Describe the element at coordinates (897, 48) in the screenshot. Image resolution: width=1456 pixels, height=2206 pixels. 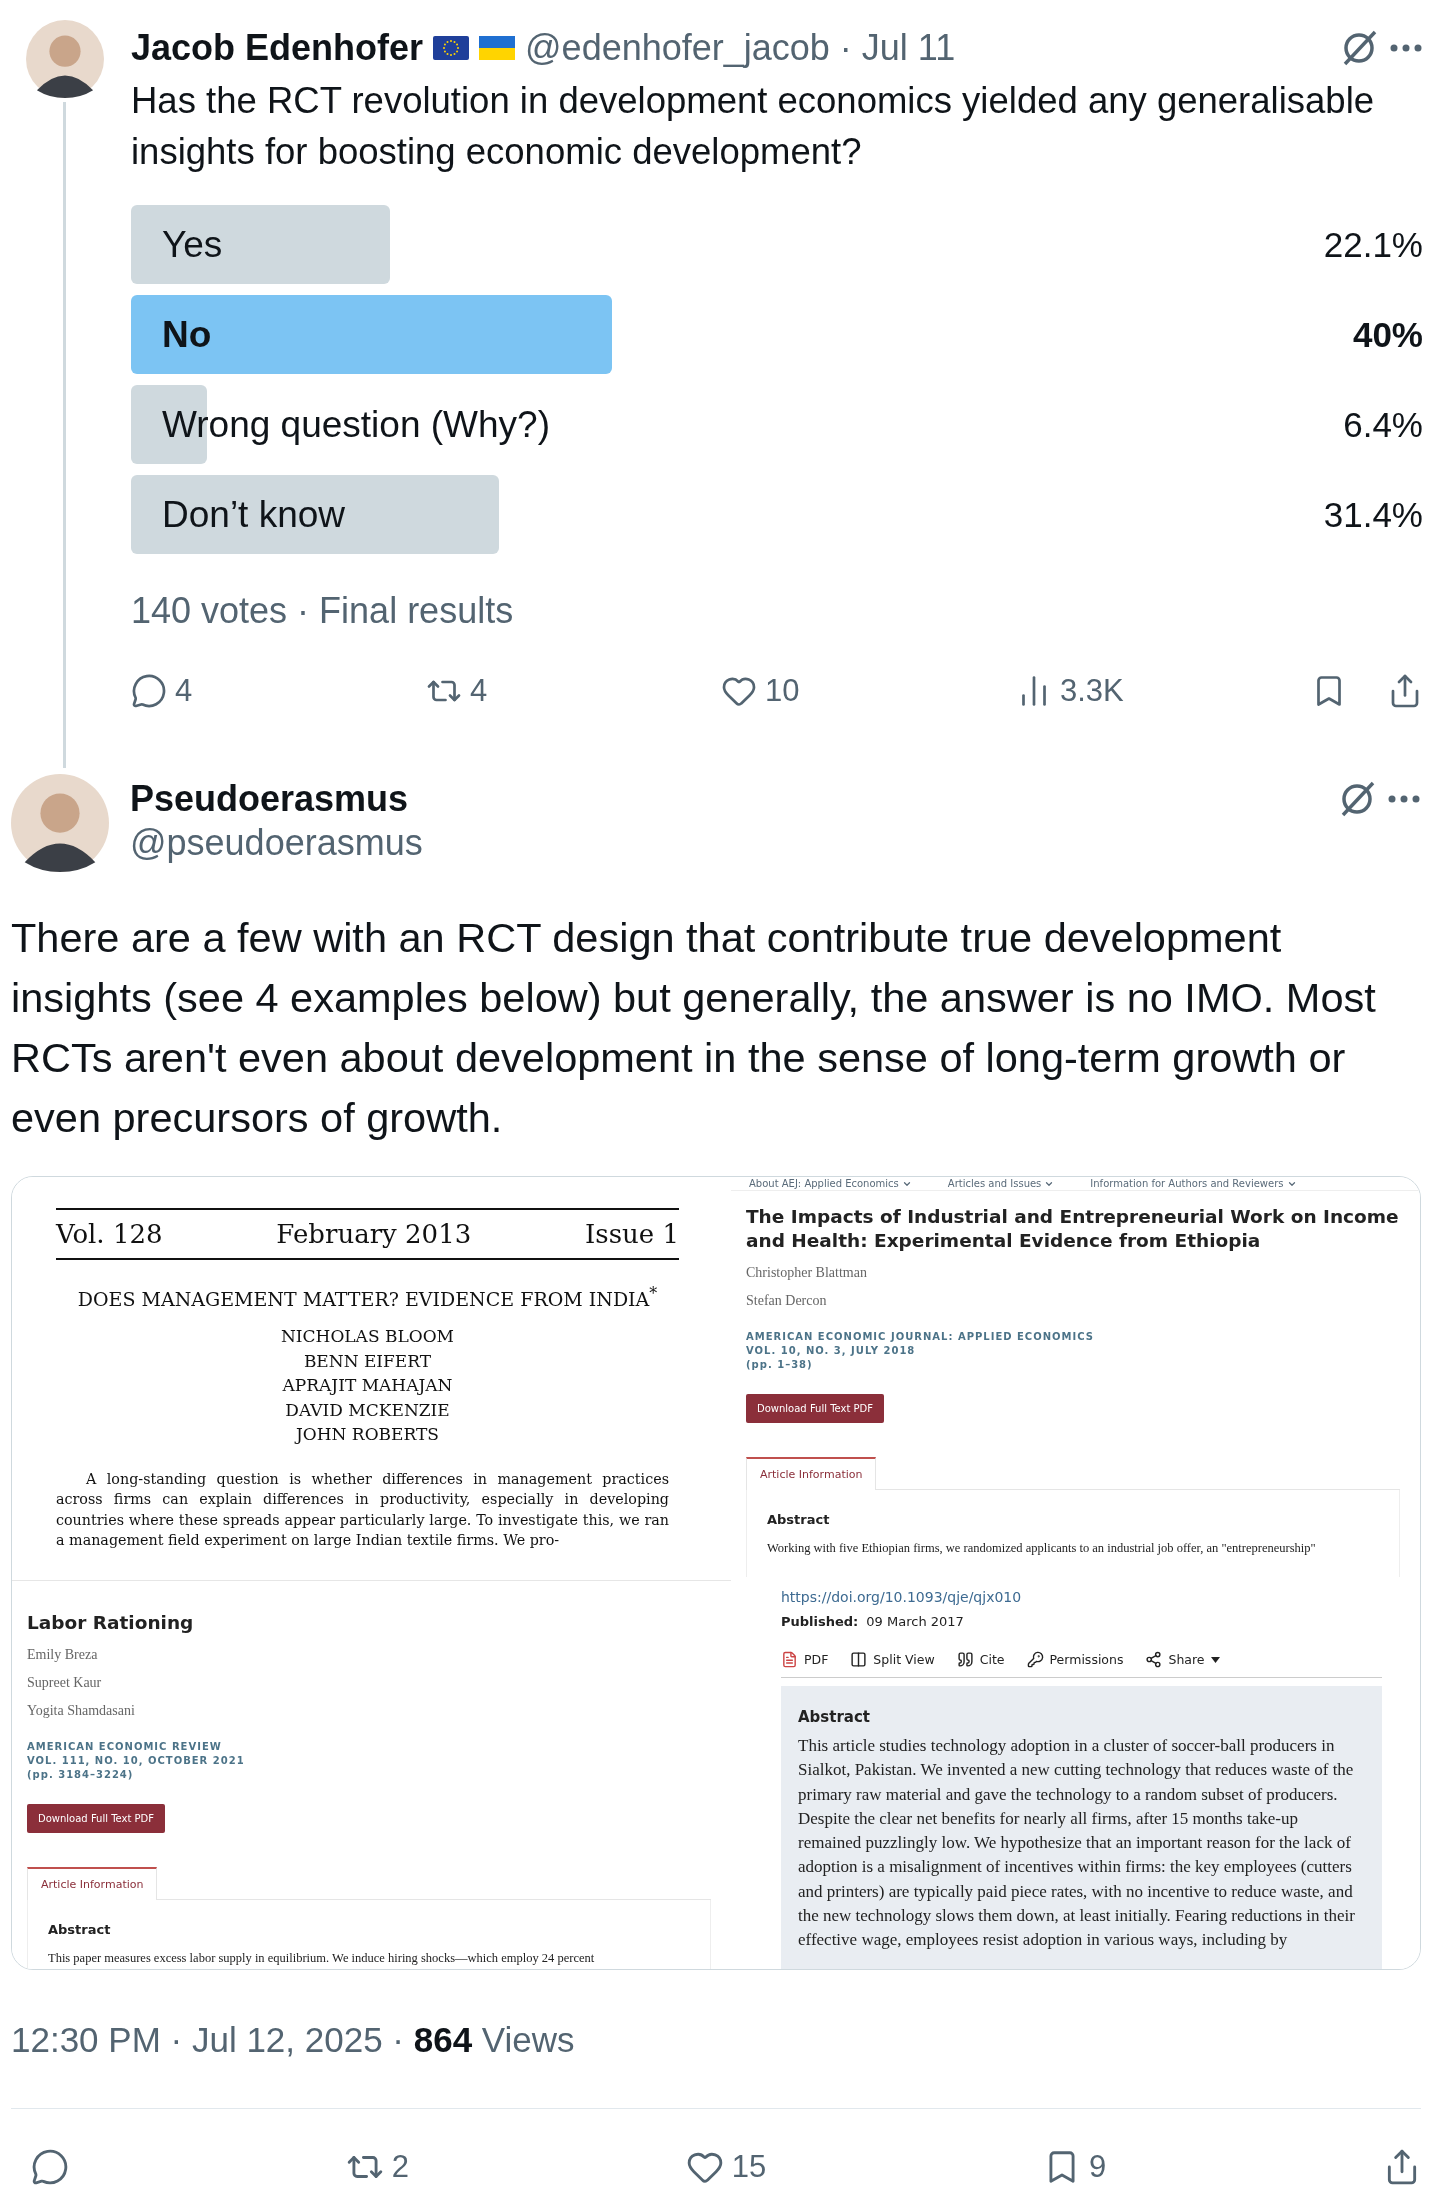
I see `post-date: · Jul 11` at that location.